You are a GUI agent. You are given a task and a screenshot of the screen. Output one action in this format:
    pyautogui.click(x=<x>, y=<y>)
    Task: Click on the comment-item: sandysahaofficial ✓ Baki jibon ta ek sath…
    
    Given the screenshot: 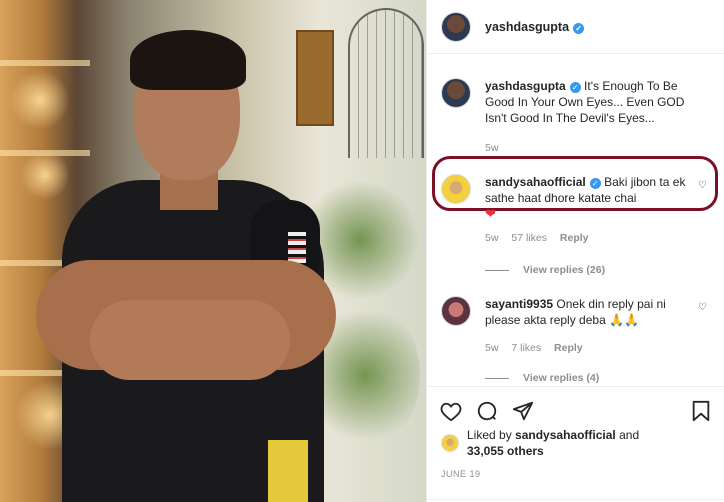 What is the action you would take?
    pyautogui.click(x=579, y=210)
    